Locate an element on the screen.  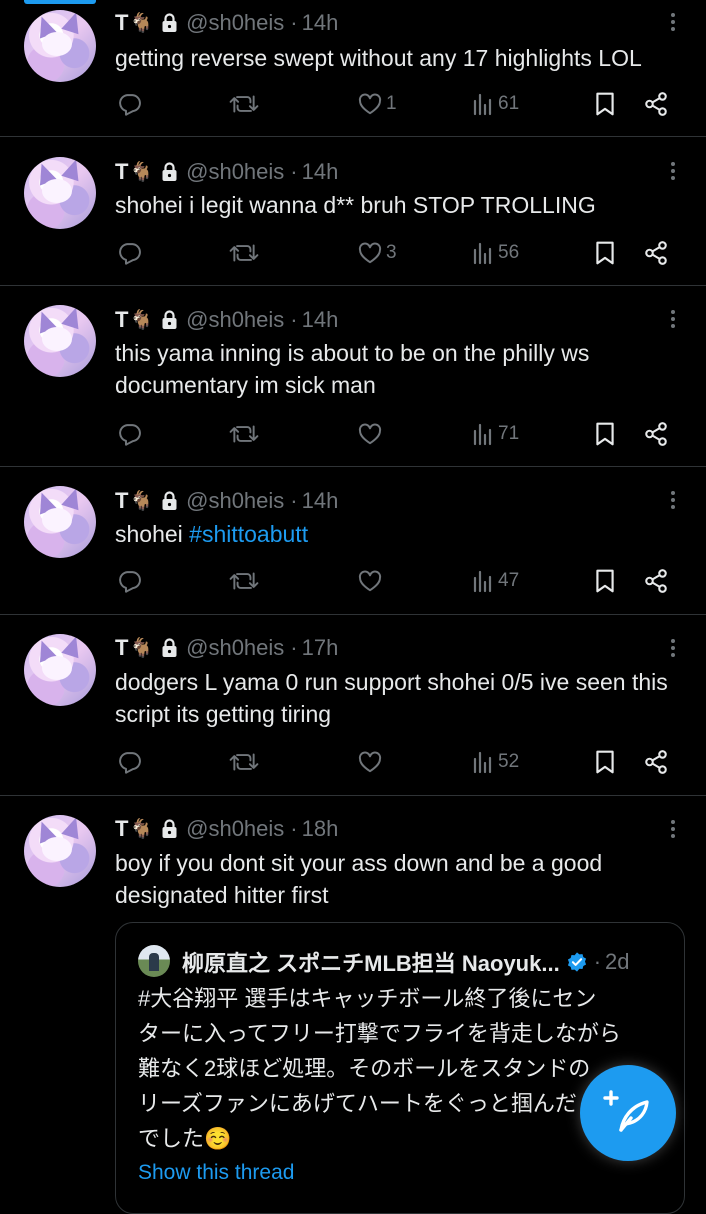
views-button: 71 is located at coordinates (495, 434).